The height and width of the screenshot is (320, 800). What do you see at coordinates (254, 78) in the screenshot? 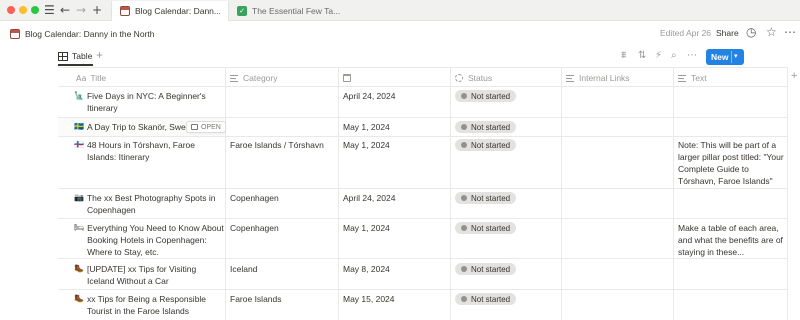
I see `column-header-category: Category` at bounding box center [254, 78].